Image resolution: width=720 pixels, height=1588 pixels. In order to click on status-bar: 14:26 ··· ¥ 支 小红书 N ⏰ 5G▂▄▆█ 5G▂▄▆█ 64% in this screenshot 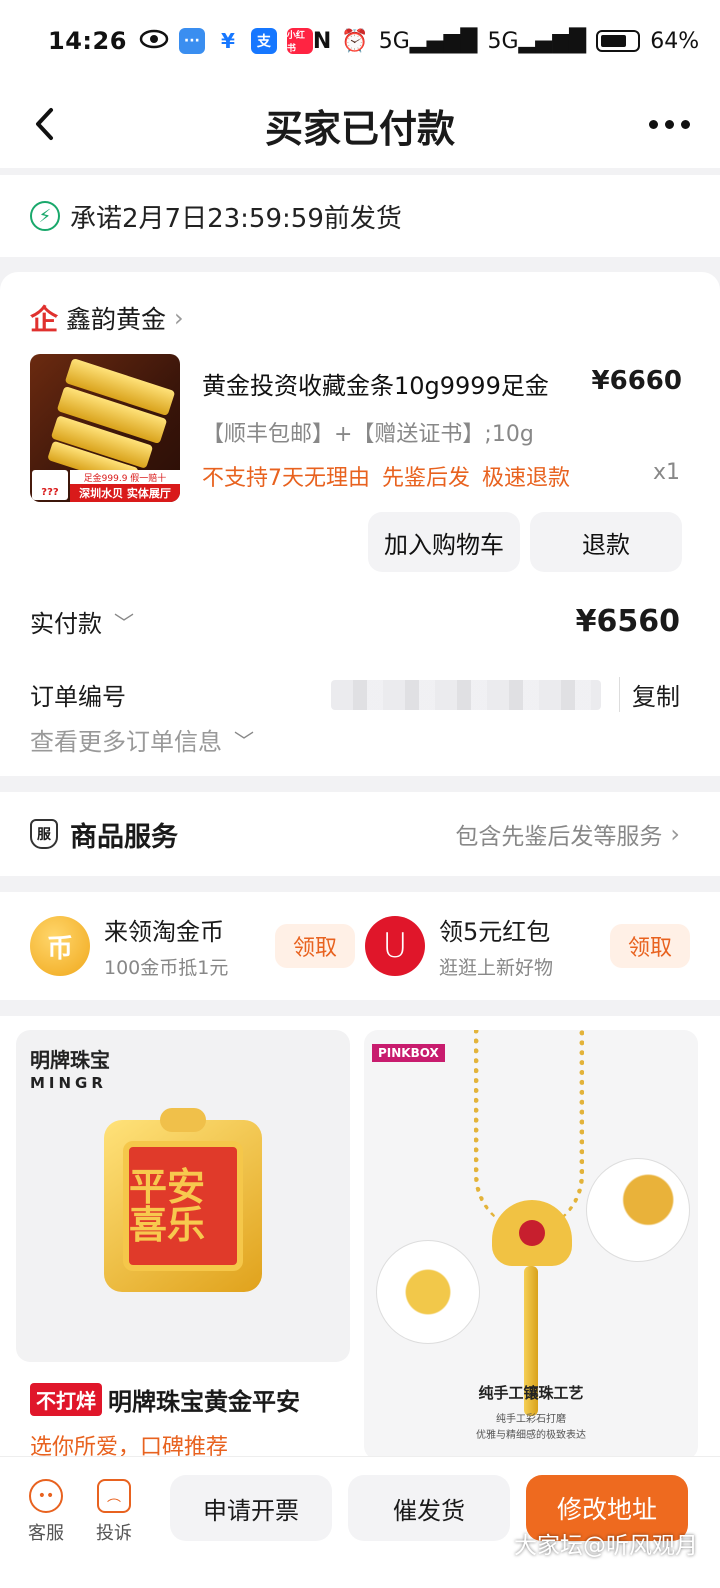, I will do `click(360, 41)`.